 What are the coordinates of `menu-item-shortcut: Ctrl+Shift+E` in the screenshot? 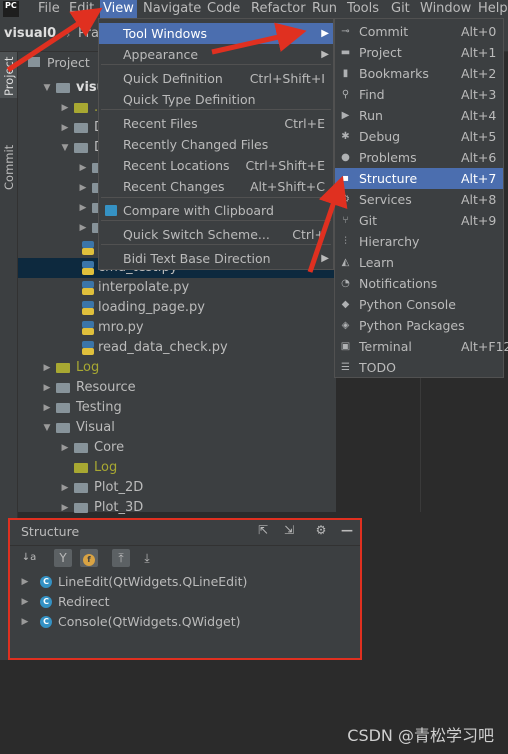 It's located at (285, 165).